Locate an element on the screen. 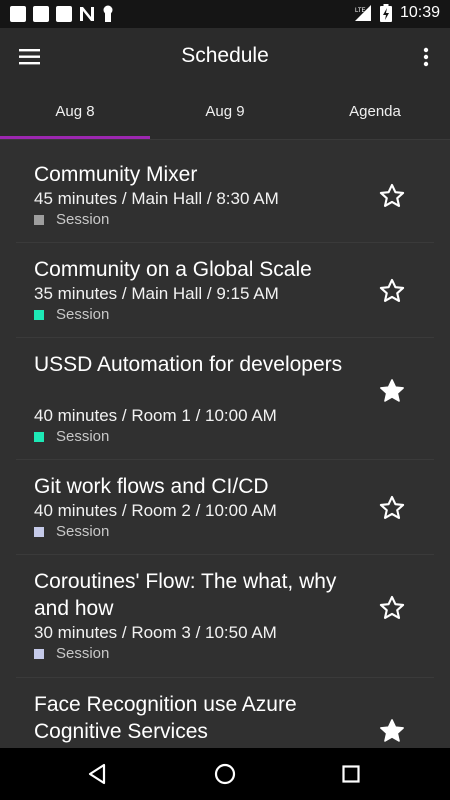 Image resolution: width=450 pixels, height=800 pixels. recents-icon is located at coordinates (351, 774).